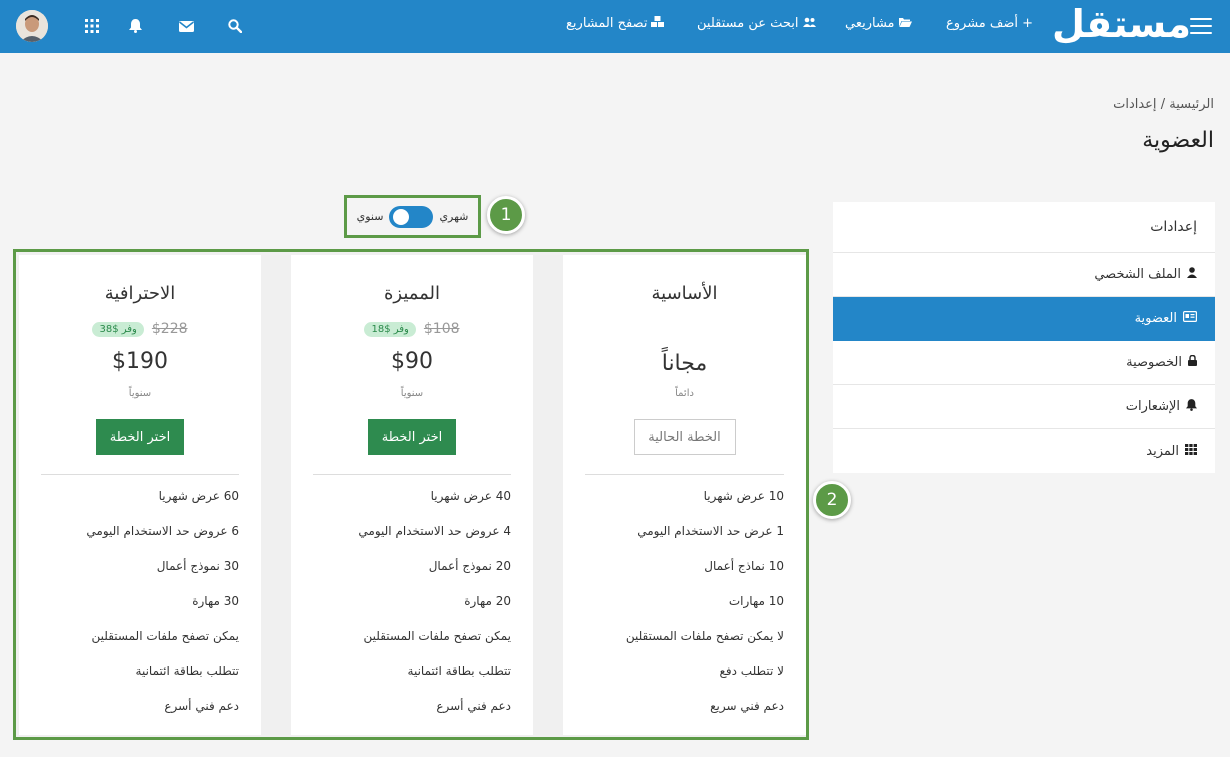 This screenshot has height=757, width=1230. What do you see at coordinates (1024, 451) in the screenshot?
I see `sidebar-item-more: المزيد` at bounding box center [1024, 451].